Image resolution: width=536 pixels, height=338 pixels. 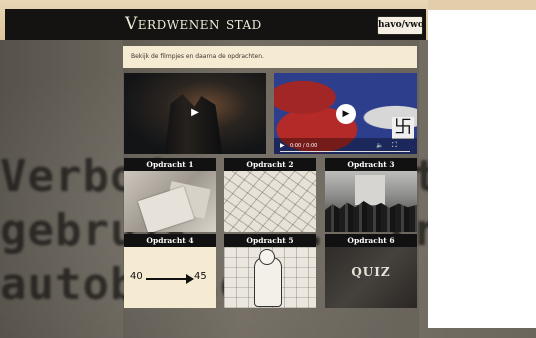 I want to click on tile-image-timeline: 40 45, so click(x=170, y=277).